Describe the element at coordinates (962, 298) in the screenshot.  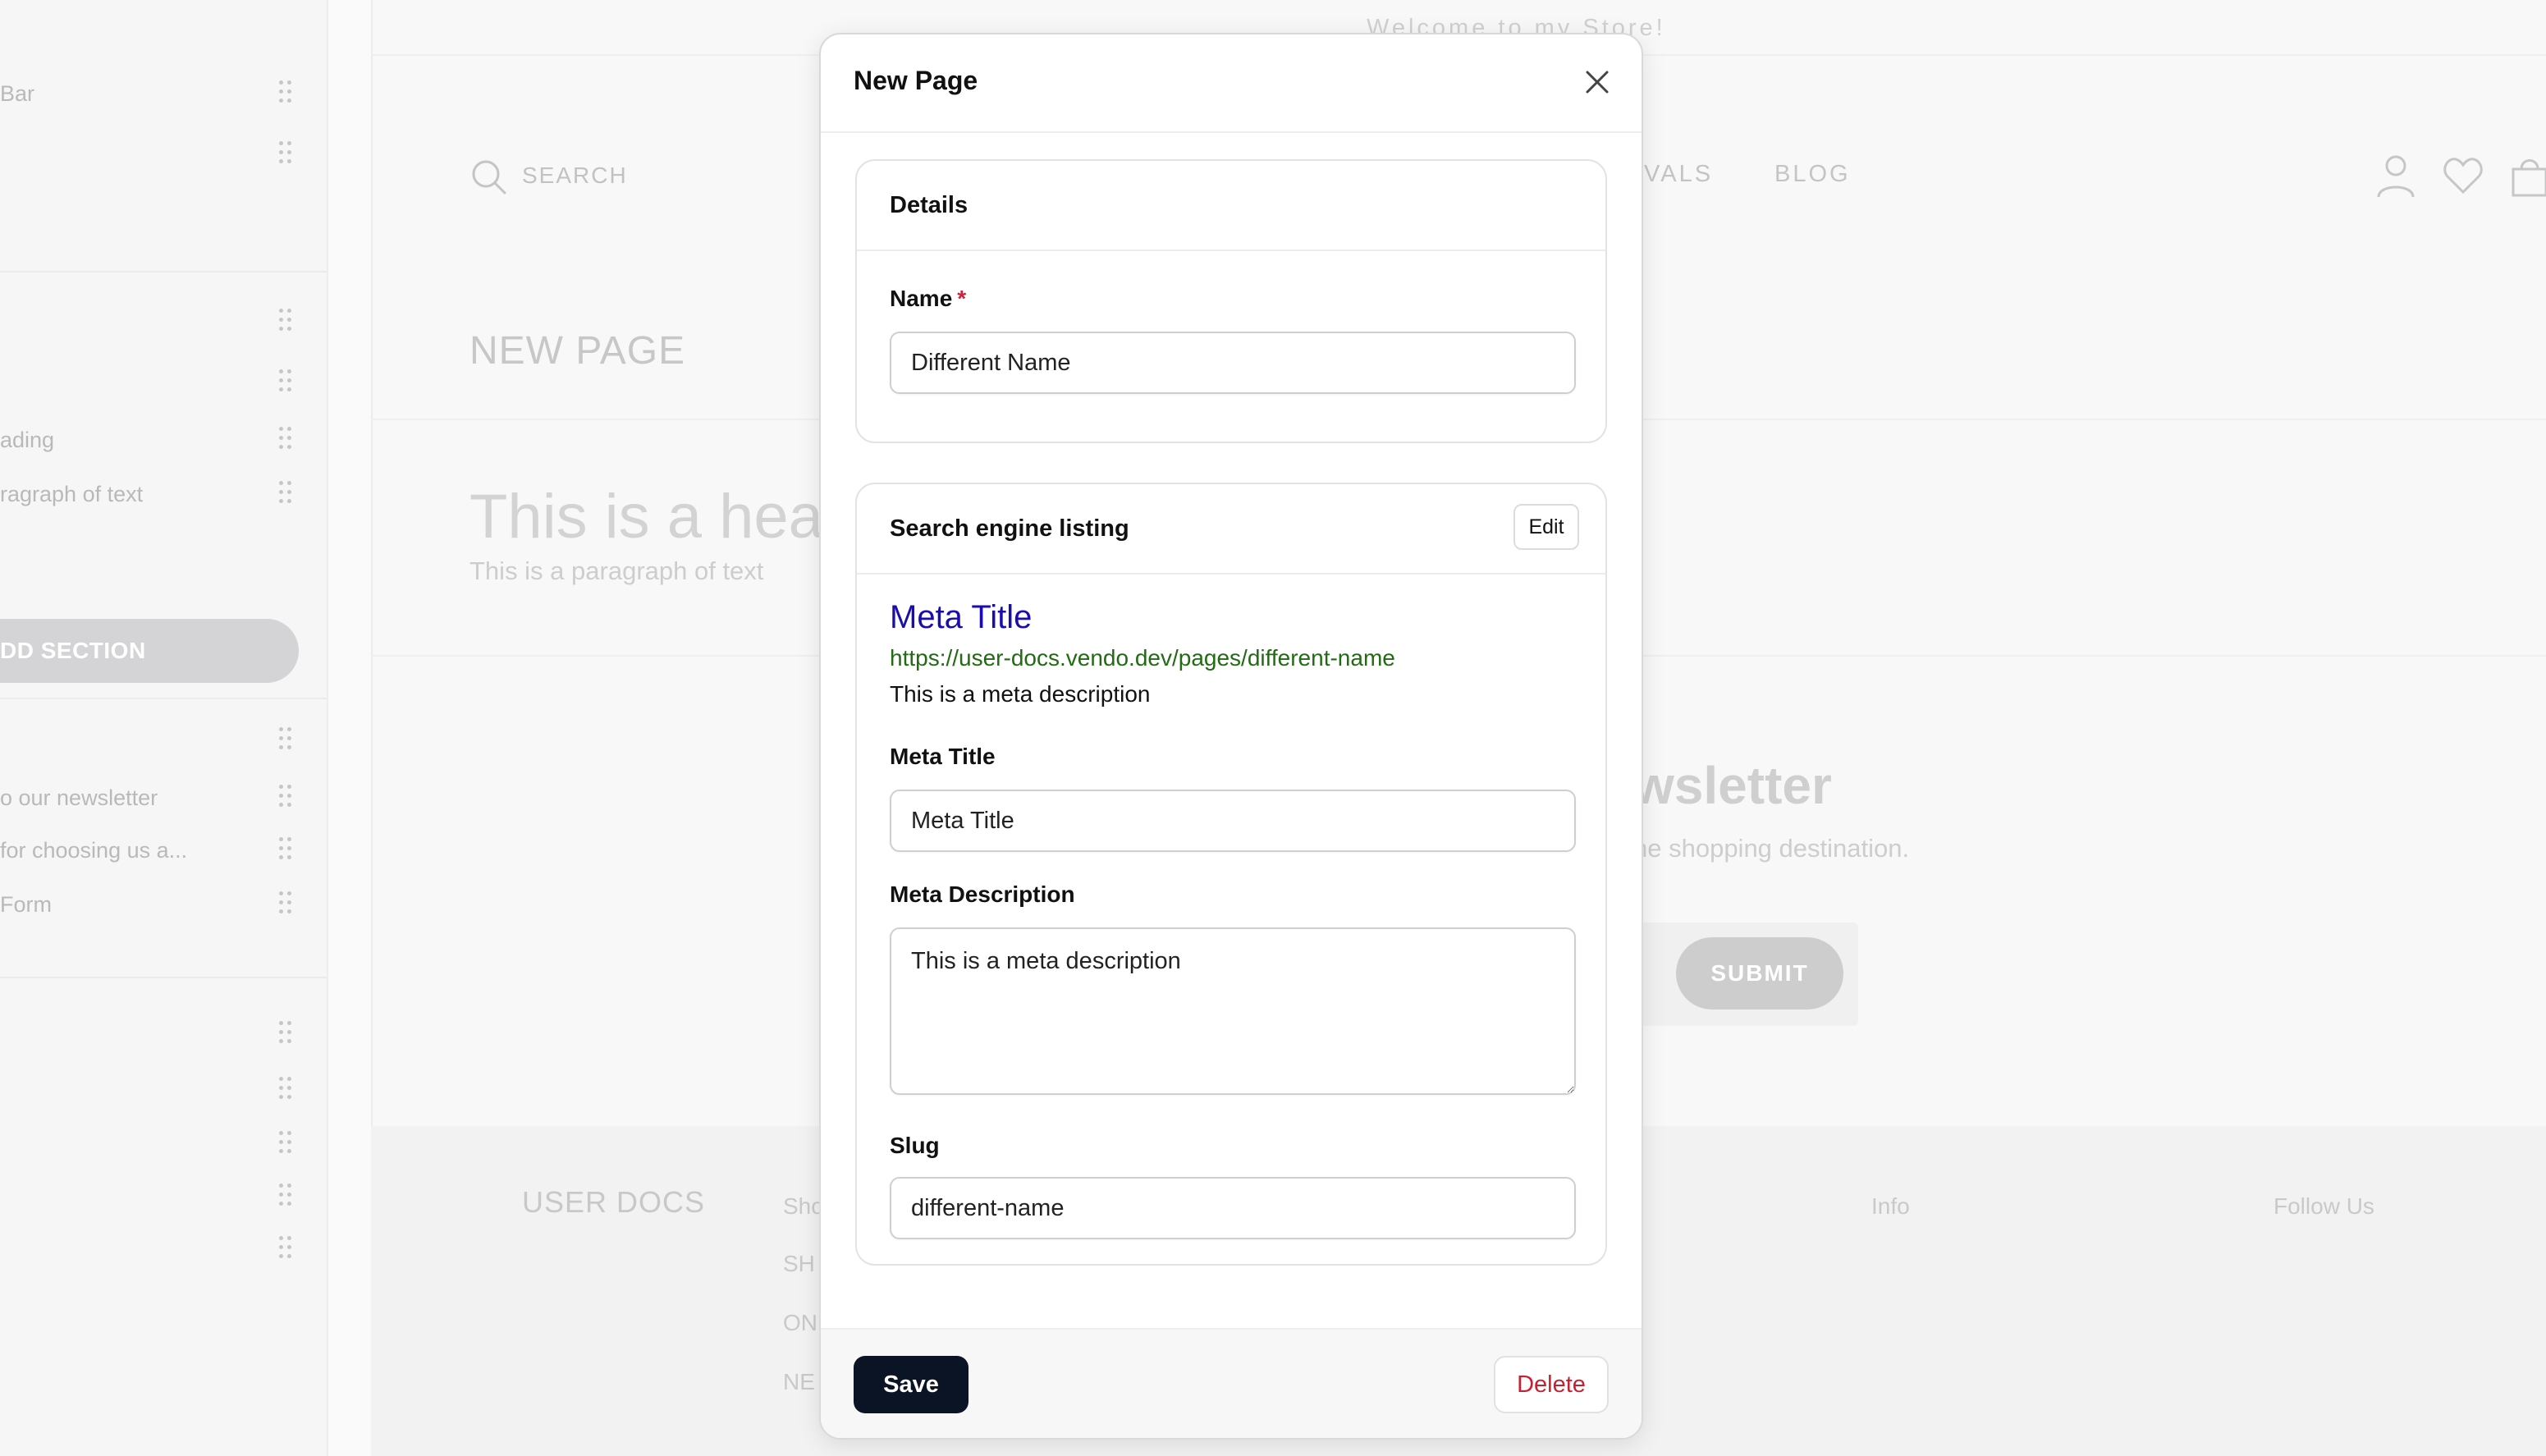
I see `required-marker: *` at that location.